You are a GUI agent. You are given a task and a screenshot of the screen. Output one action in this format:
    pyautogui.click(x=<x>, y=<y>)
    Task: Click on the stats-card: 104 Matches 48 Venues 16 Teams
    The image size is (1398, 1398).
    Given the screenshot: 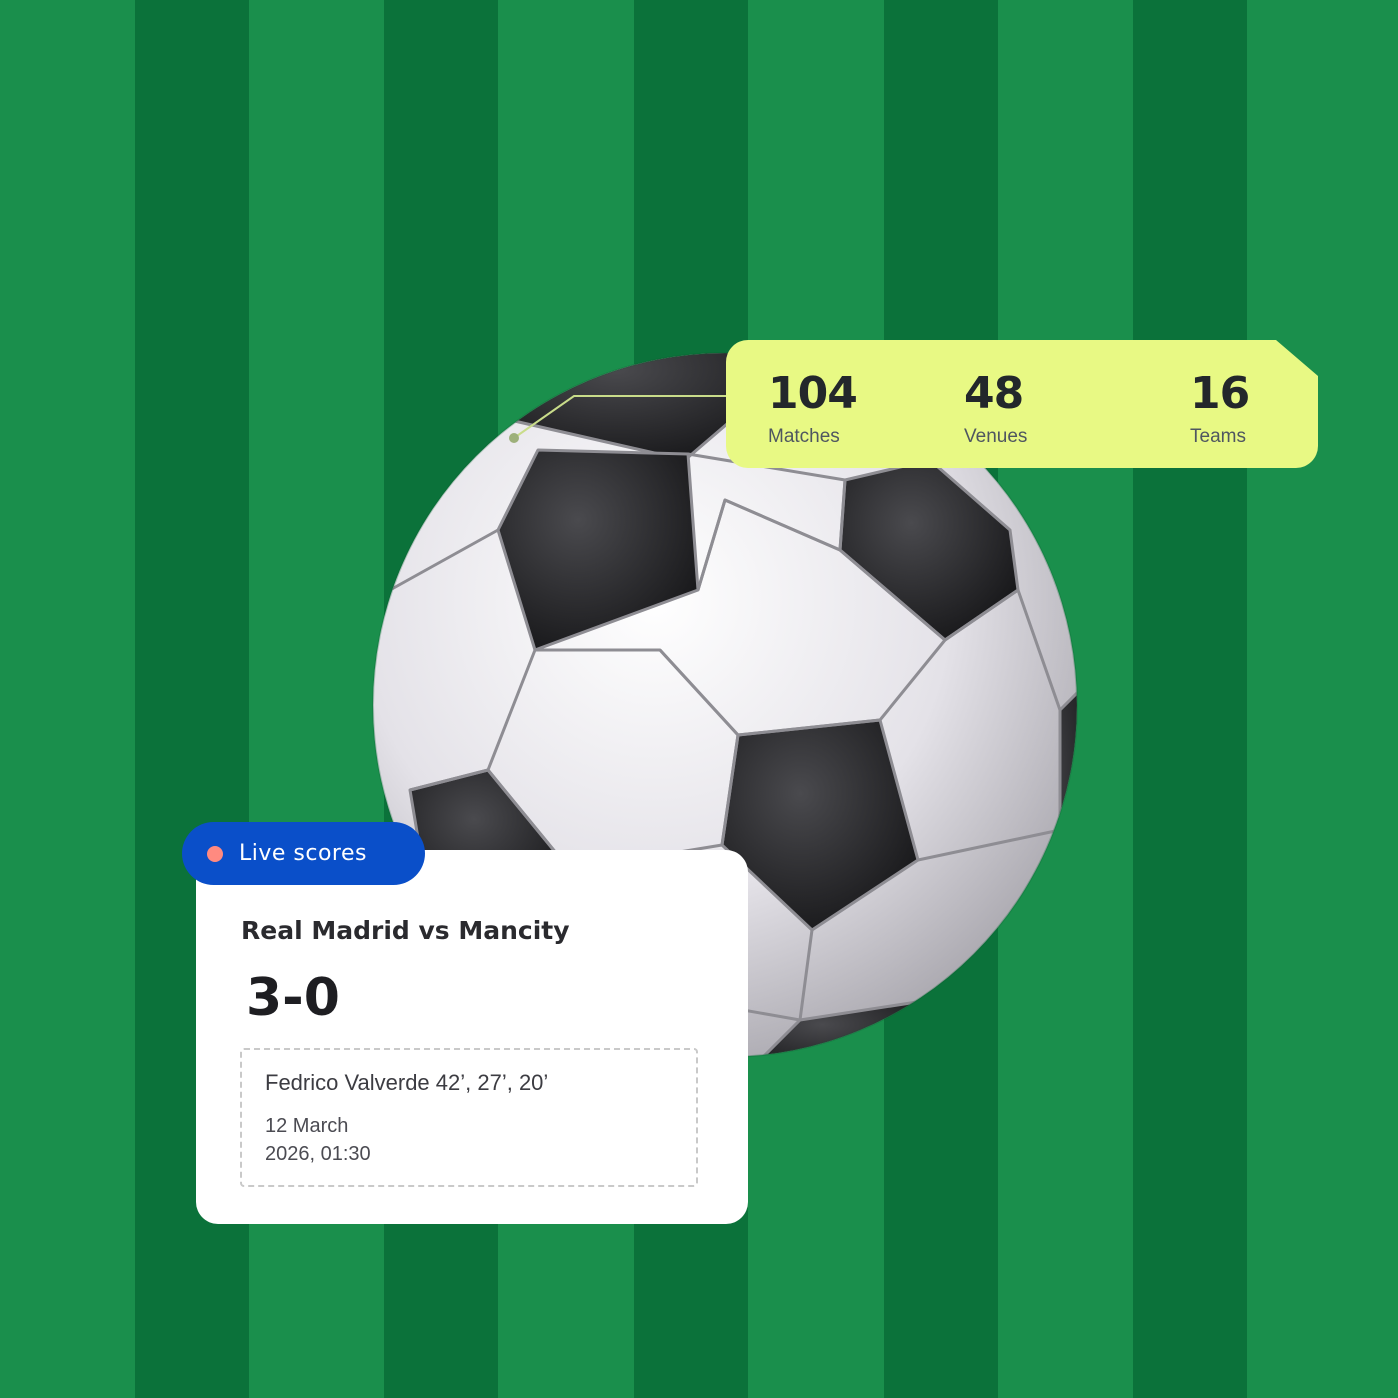 What is the action you would take?
    pyautogui.click(x=1022, y=404)
    